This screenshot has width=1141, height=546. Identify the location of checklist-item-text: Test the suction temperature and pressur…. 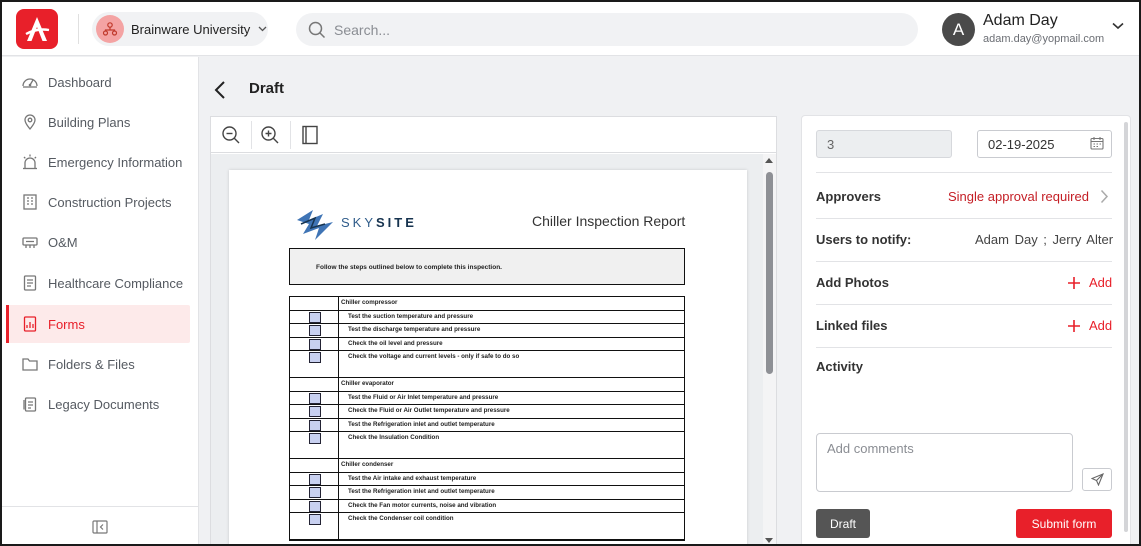
(411, 316).